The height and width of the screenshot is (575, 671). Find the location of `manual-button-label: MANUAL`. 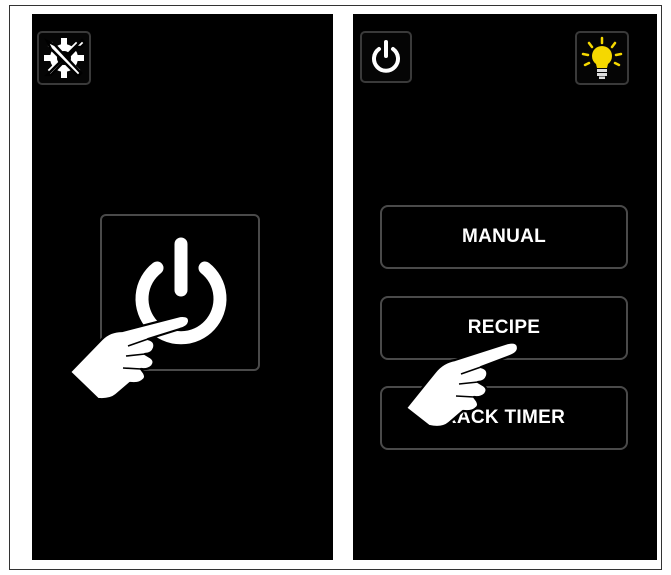

manual-button-label: MANUAL is located at coordinates (504, 236).